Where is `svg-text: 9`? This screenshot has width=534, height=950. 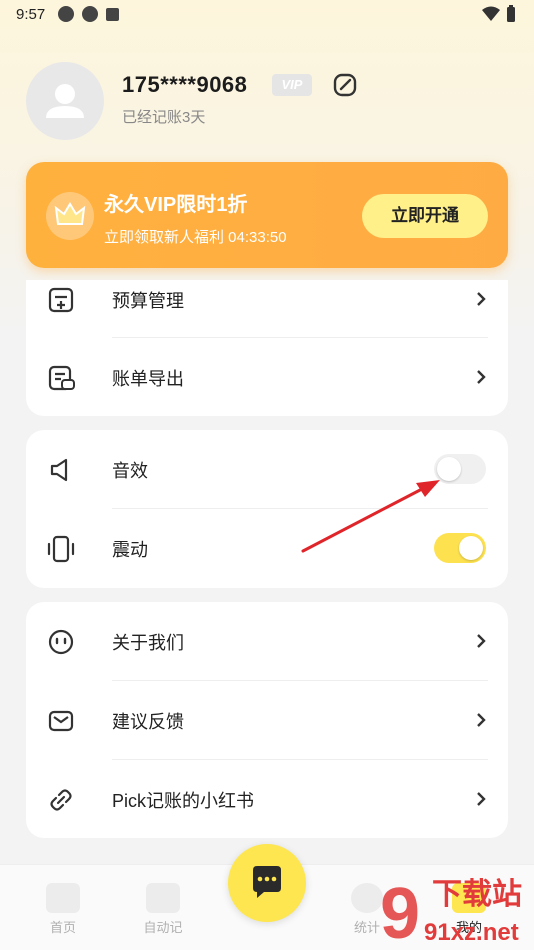
svg-text: 9 is located at coordinates (400, 912).